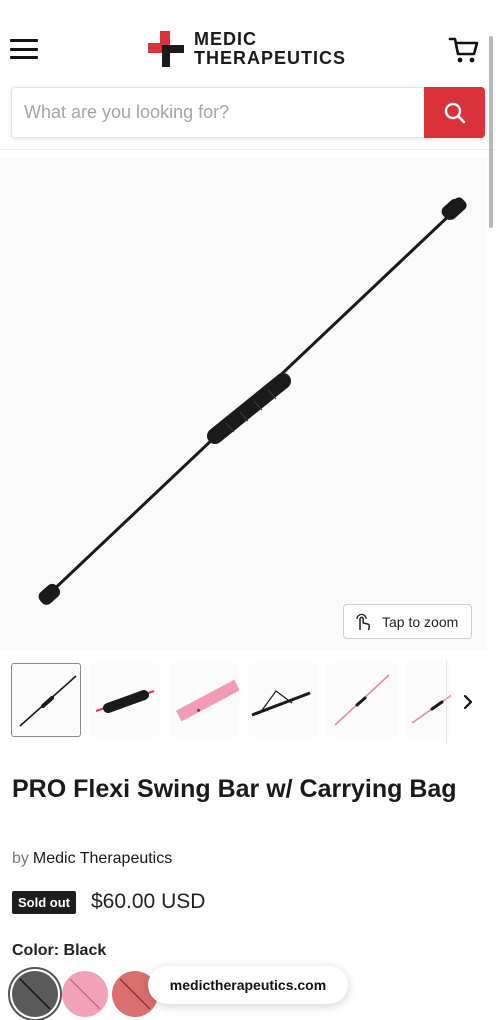 The height and width of the screenshot is (1020, 496). What do you see at coordinates (217, 112) in the screenshot?
I see `search-input` at bounding box center [217, 112].